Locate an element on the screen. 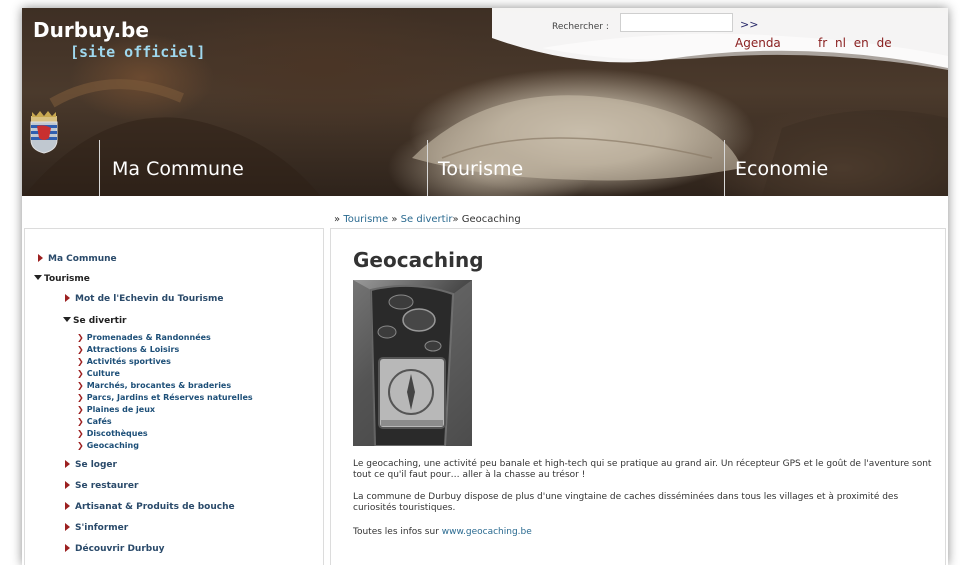  lang-nl-link: nl is located at coordinates (840, 43).